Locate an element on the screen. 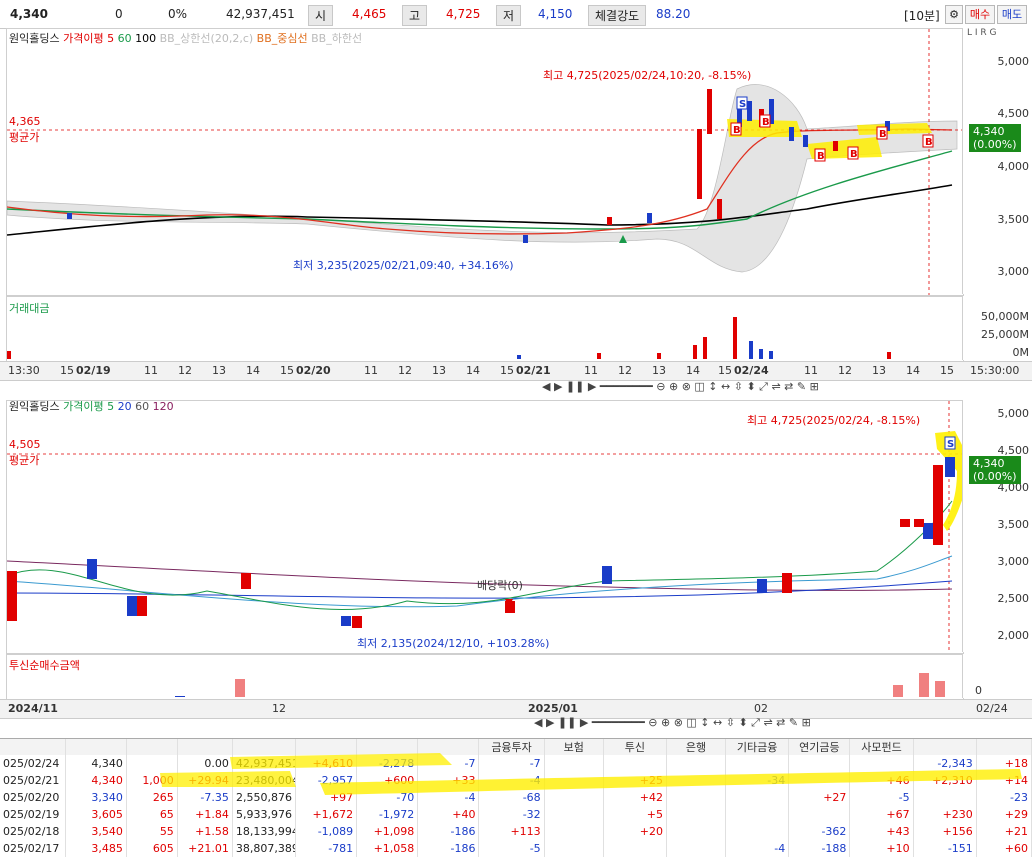 Image resolution: width=1032 pixels, height=861 pixels. table-cell: 2,550,876 is located at coordinates (264, 797).